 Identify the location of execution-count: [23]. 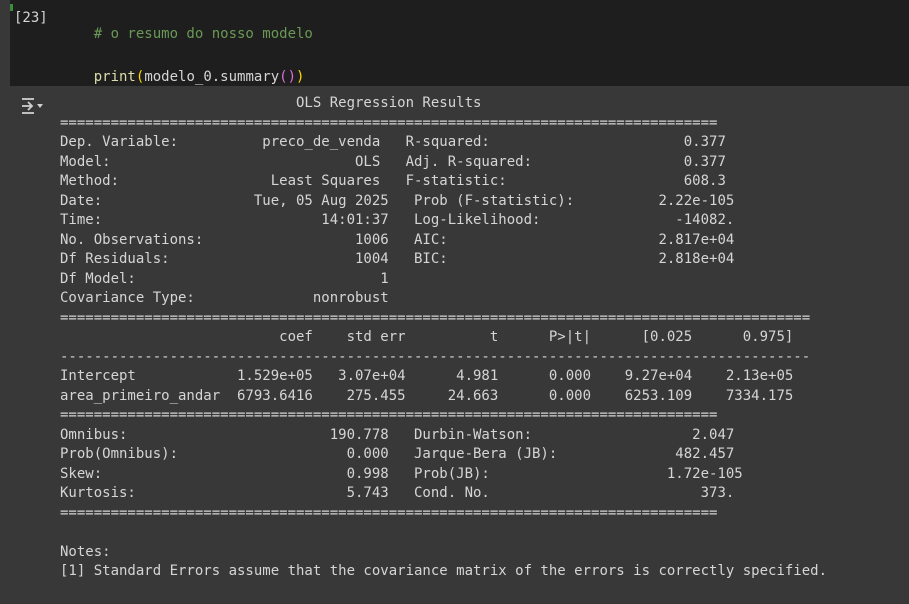
(31, 18).